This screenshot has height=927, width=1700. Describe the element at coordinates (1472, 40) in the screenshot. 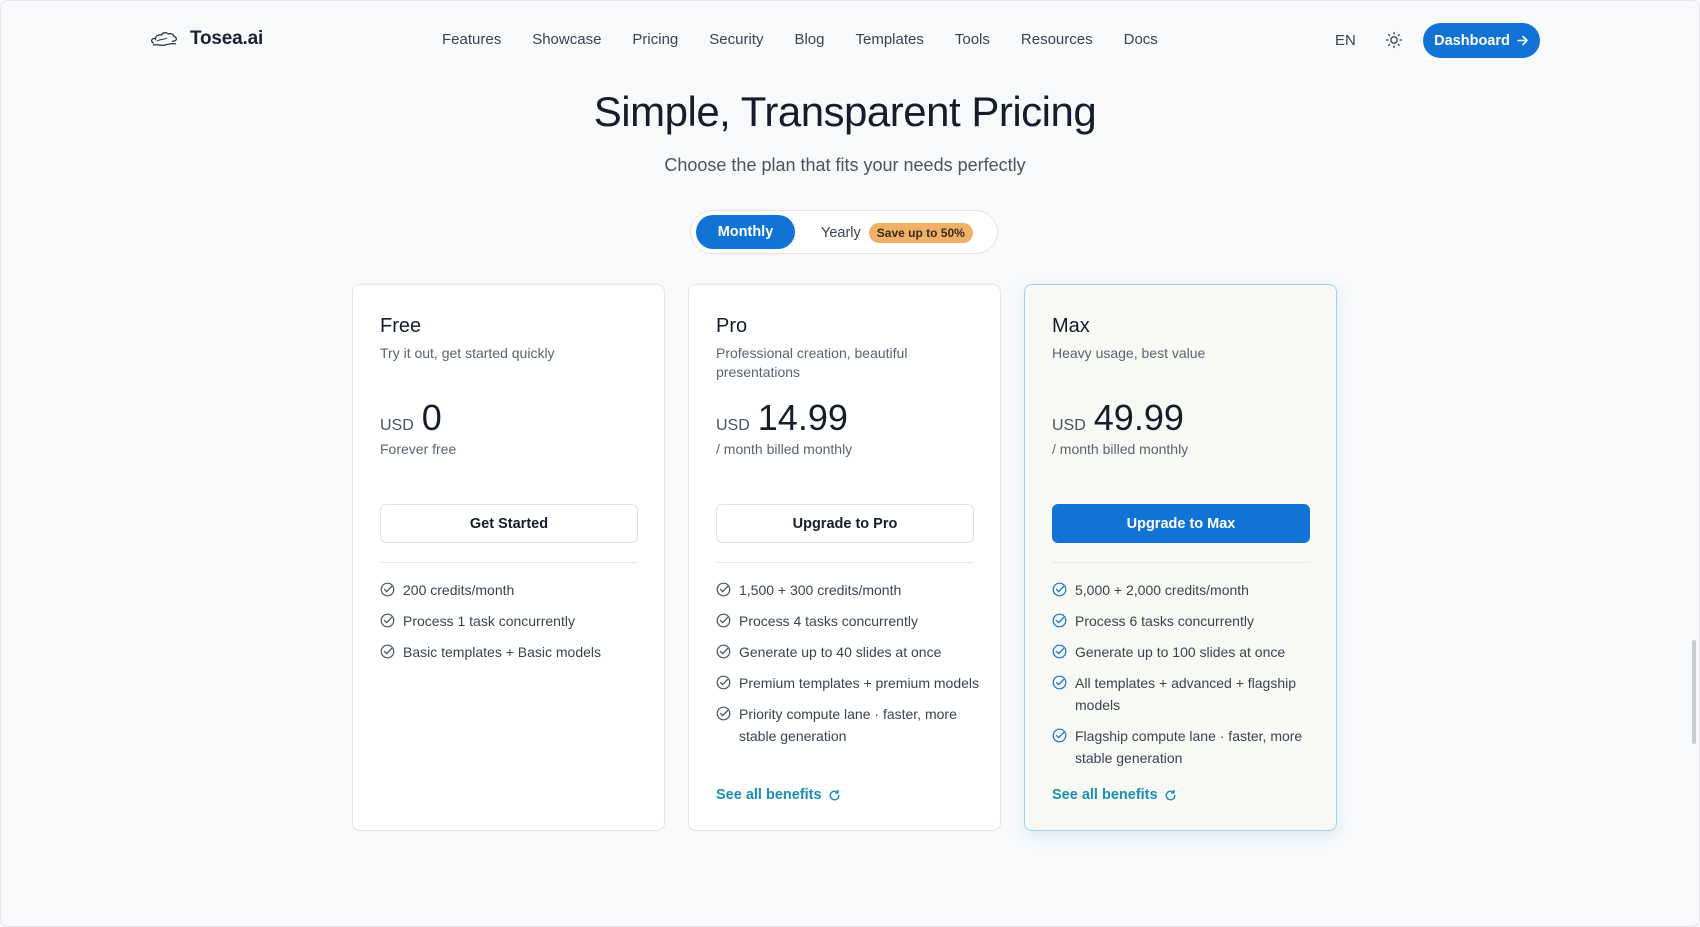

I see `dashboard-label: Dashboard` at that location.